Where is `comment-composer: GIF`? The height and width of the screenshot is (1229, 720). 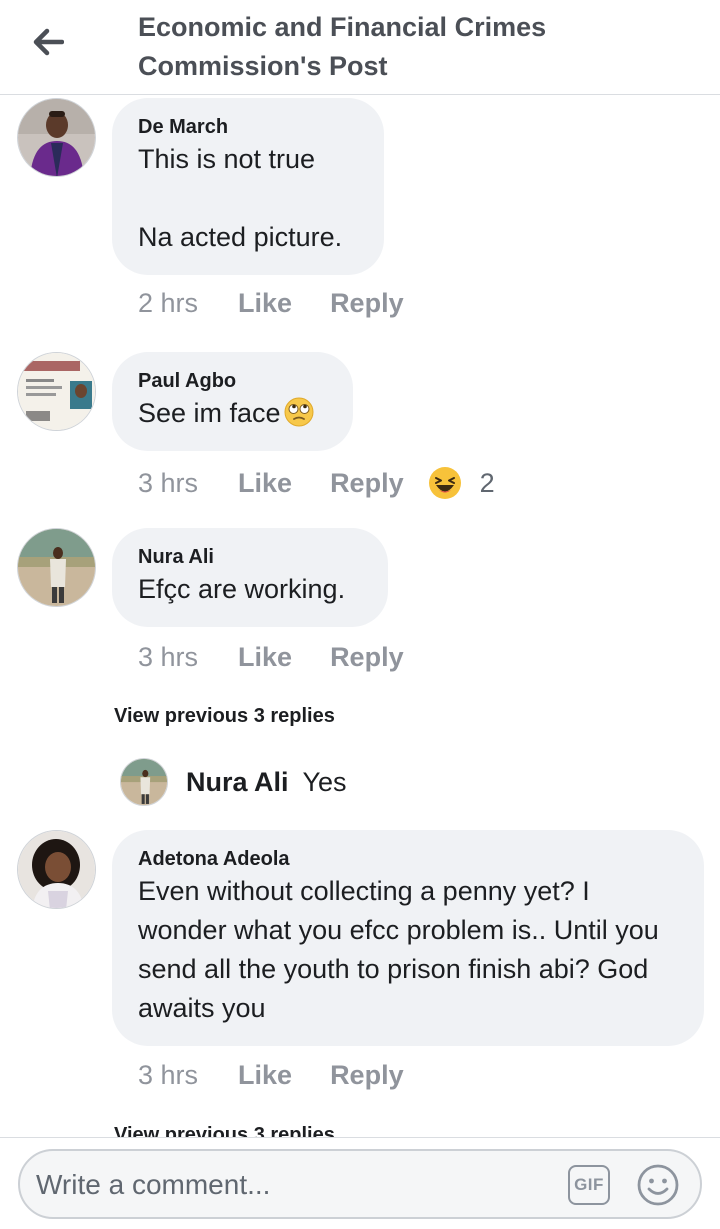
comment-composer: GIF is located at coordinates (360, 1183).